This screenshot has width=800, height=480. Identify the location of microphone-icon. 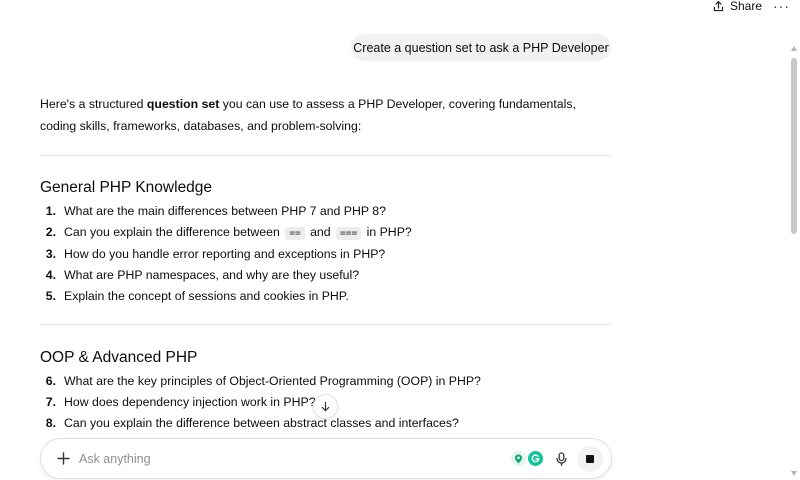
(561, 459).